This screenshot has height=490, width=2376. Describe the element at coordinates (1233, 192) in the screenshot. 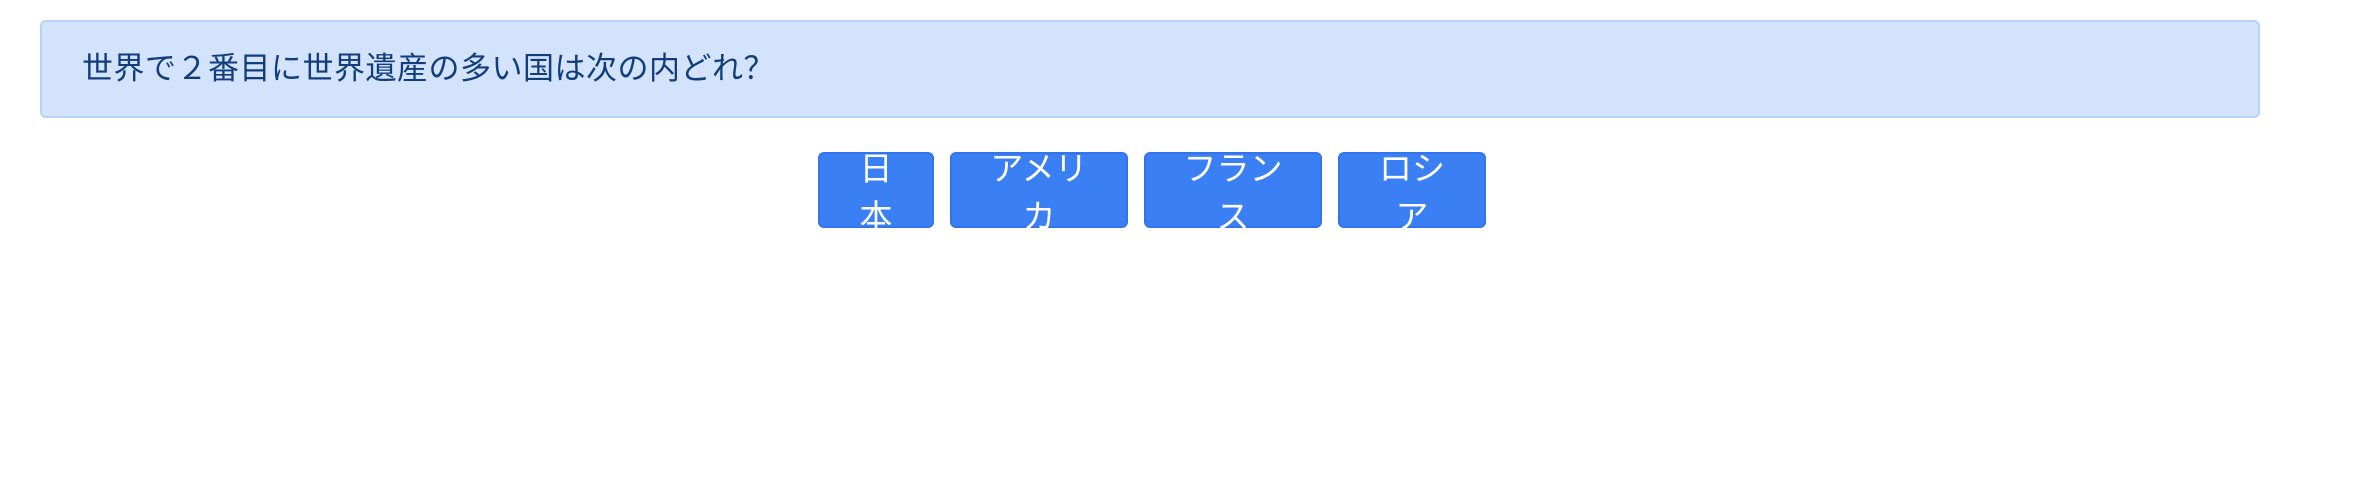

I see `choice-button-france: フランス` at that location.